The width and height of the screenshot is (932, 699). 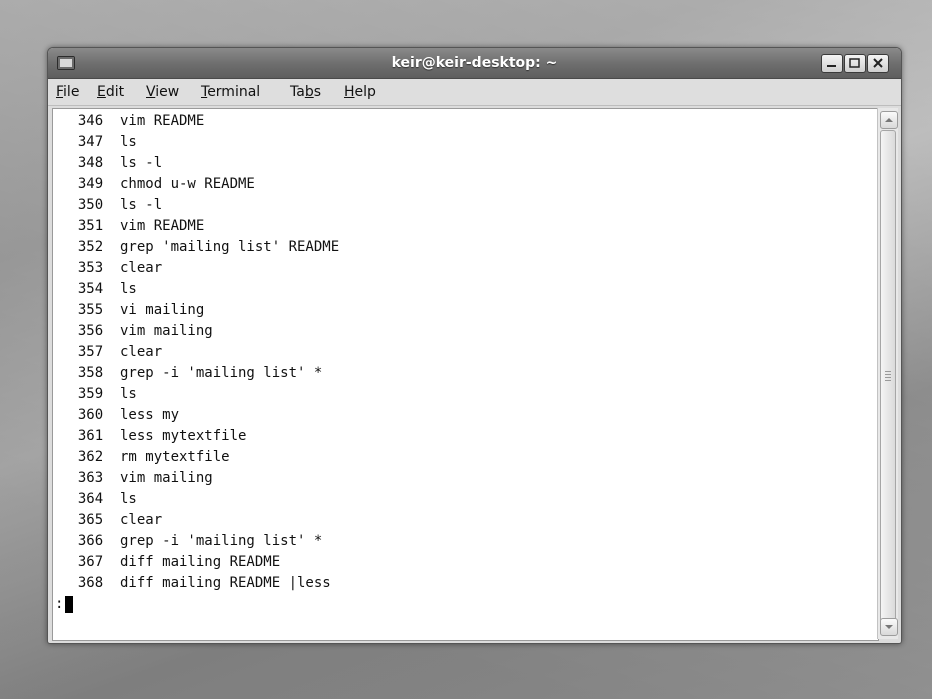 I want to click on scroll-down-button, so click(x=889, y=627).